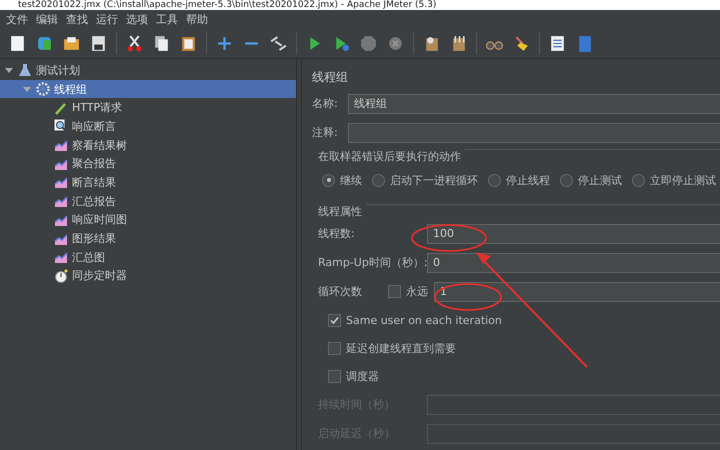 Image resolution: width=720 pixels, height=450 pixels. Describe the element at coordinates (148, 257) in the screenshot. I see `tree-item: 汇总图` at that location.